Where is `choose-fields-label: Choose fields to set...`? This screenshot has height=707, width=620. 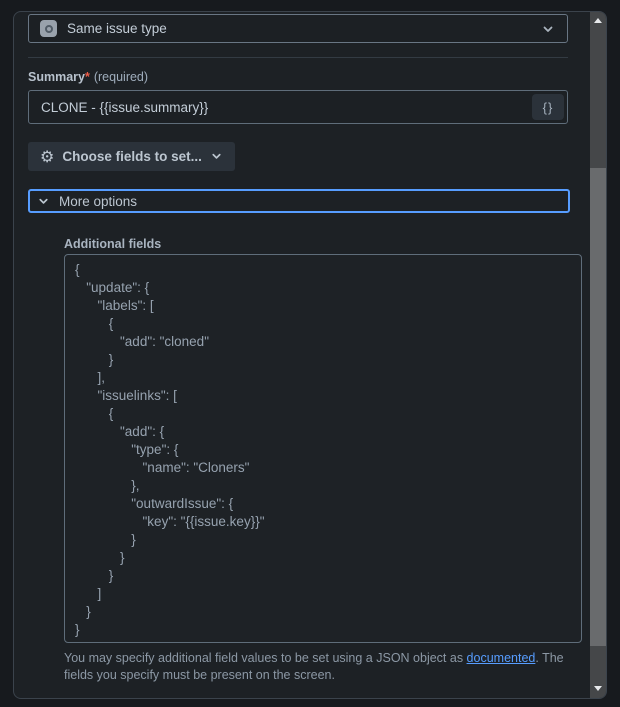
choose-fields-label: Choose fields to set... is located at coordinates (132, 156).